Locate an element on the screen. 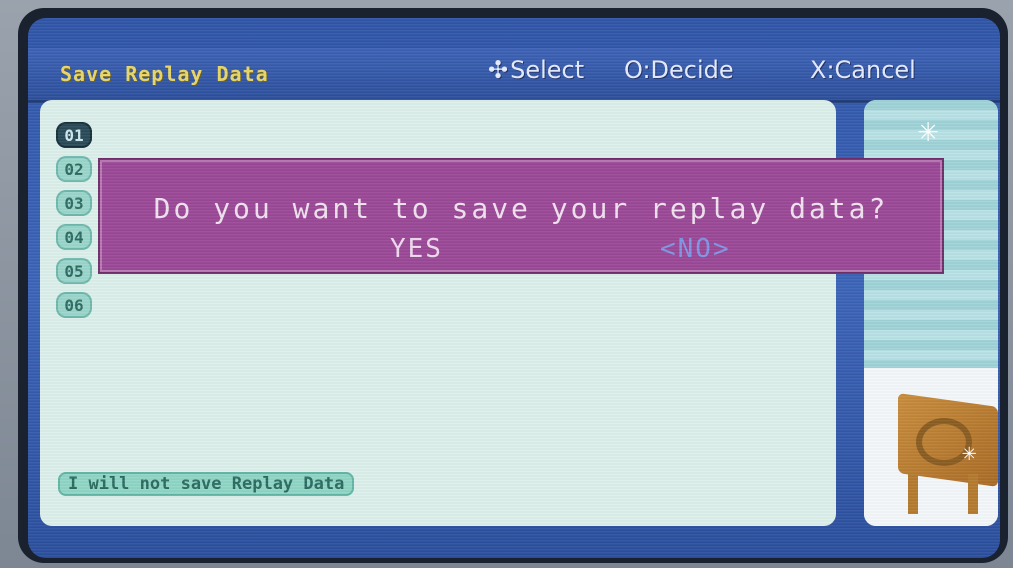 The height and width of the screenshot is (568, 1013). dpad-icon: ✣ is located at coordinates (498, 70).